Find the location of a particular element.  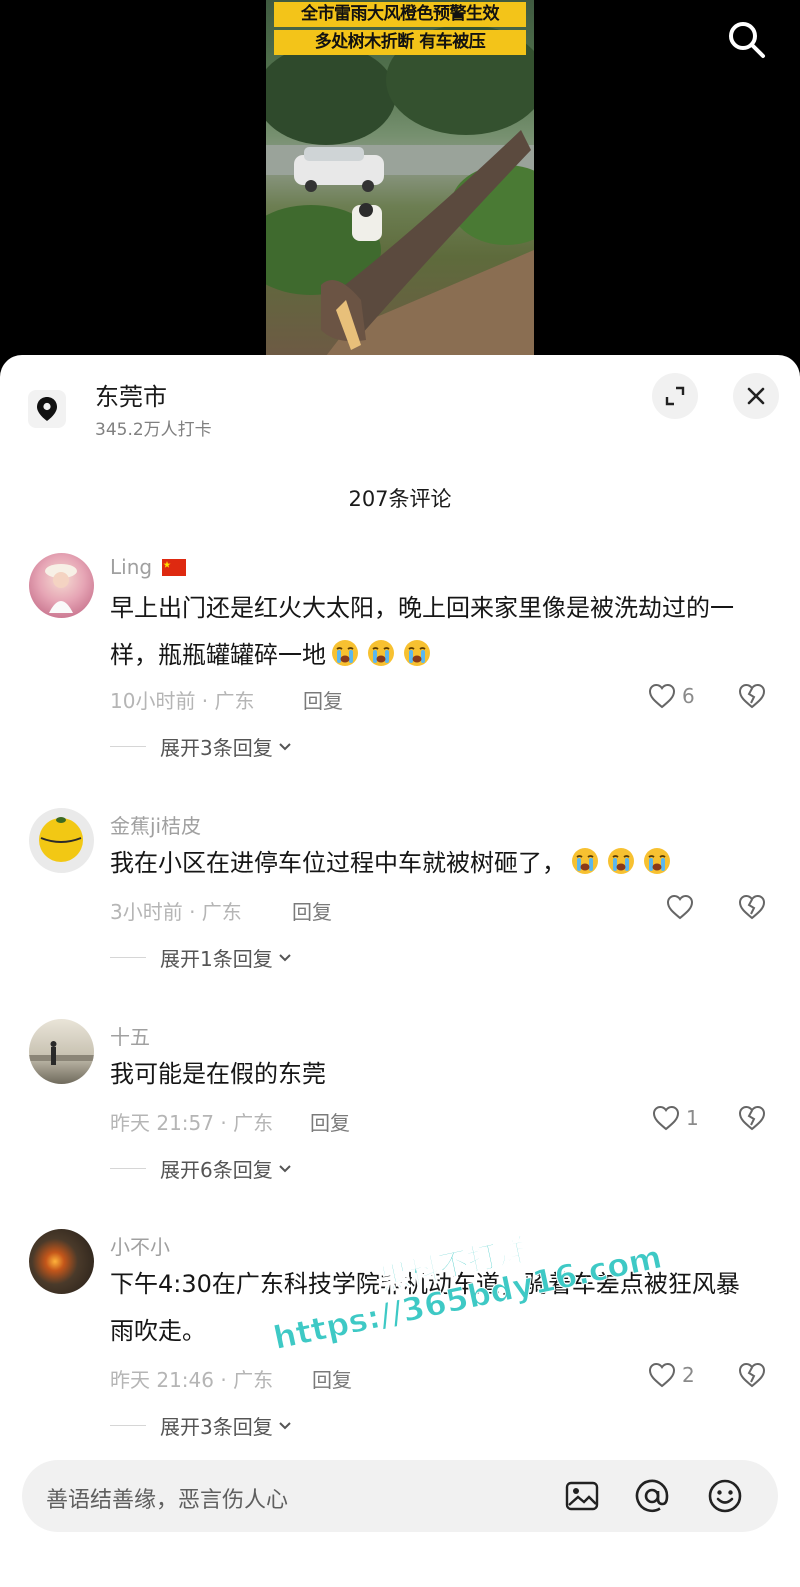

expand-button is located at coordinates (675, 396).